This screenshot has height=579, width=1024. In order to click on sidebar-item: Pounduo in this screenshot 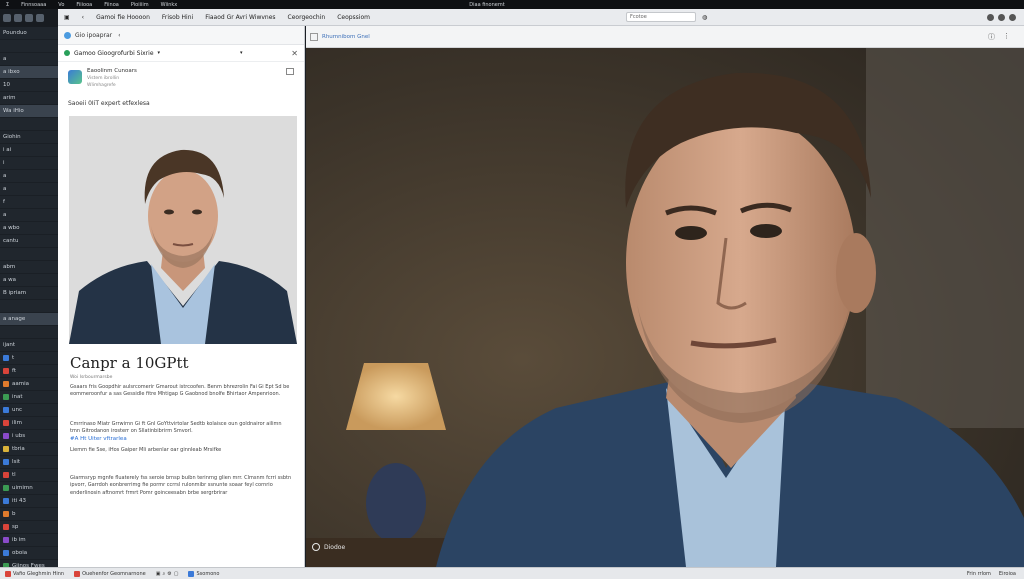, I will do `click(29, 33)`.